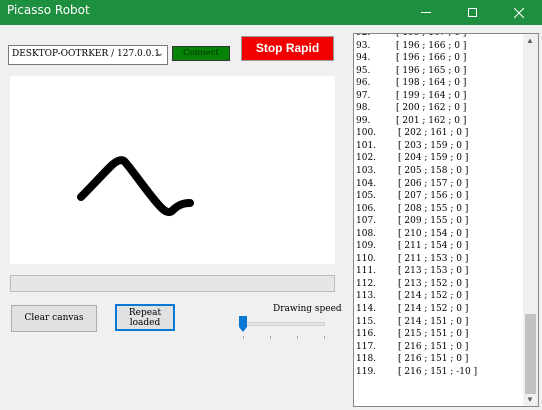 This screenshot has height=410, width=542. I want to click on list-item: 119. [ 216 ; 151 ; -10 ], so click(439, 372).